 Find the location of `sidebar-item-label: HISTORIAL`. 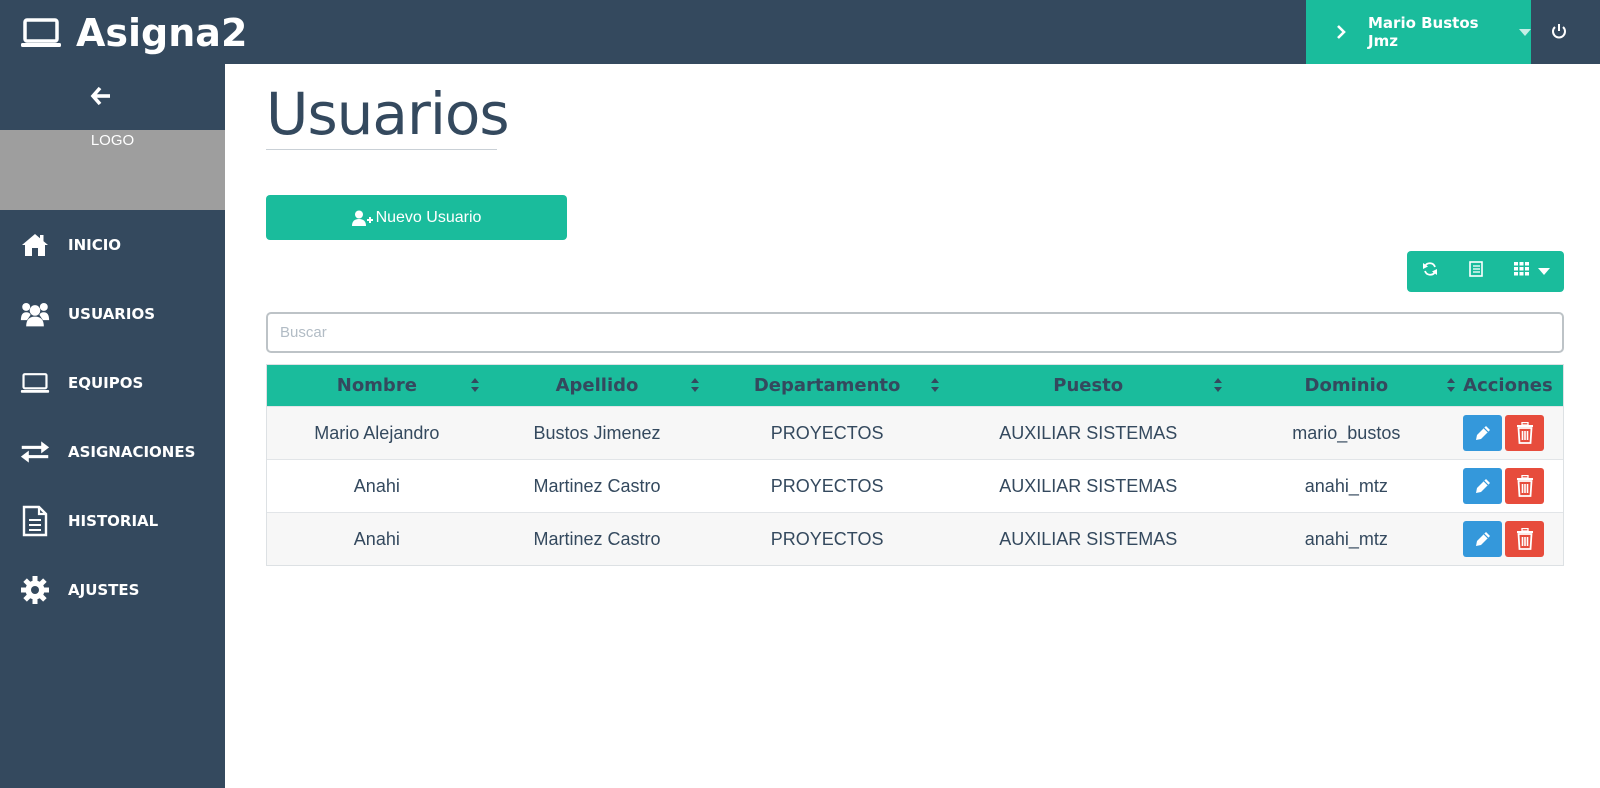

sidebar-item-label: HISTORIAL is located at coordinates (113, 520).